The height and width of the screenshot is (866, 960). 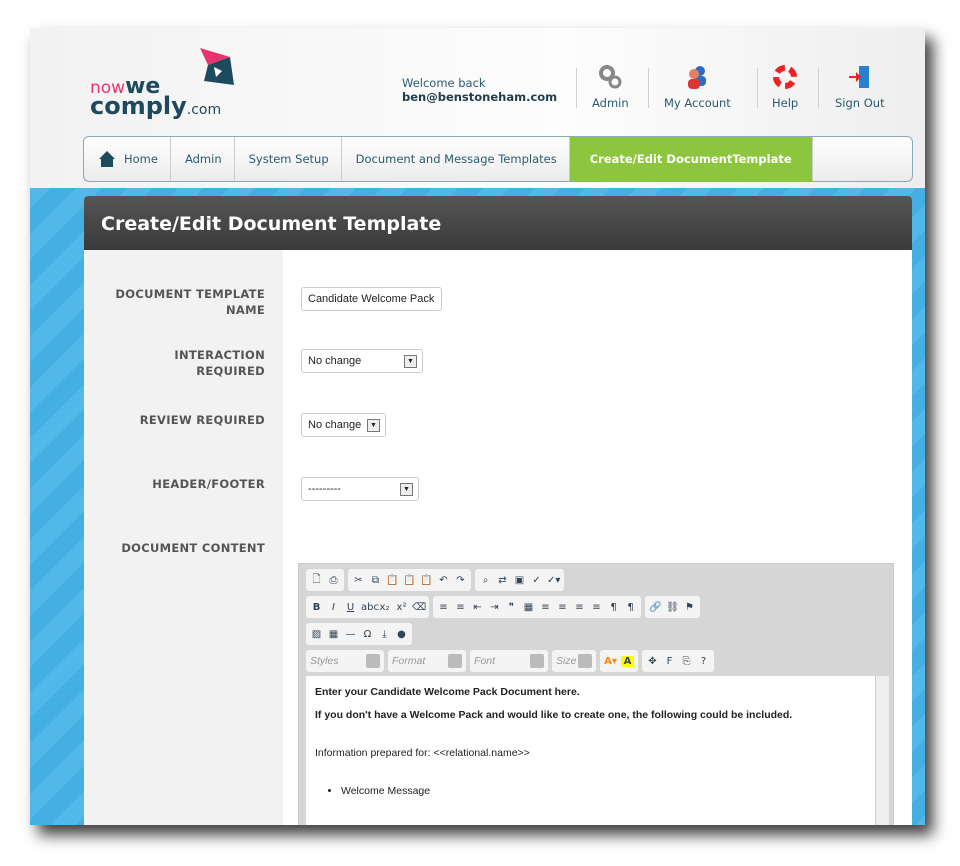 What do you see at coordinates (384, 634) in the screenshot?
I see `page-break-icon: ⤓` at bounding box center [384, 634].